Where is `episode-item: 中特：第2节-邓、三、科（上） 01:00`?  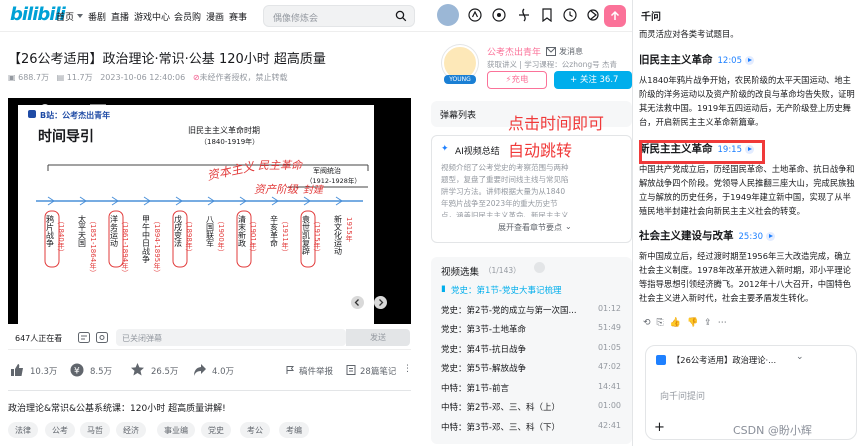 episode-item: 中特：第2节-邓、三、科（上） 01:00 is located at coordinates (531, 407).